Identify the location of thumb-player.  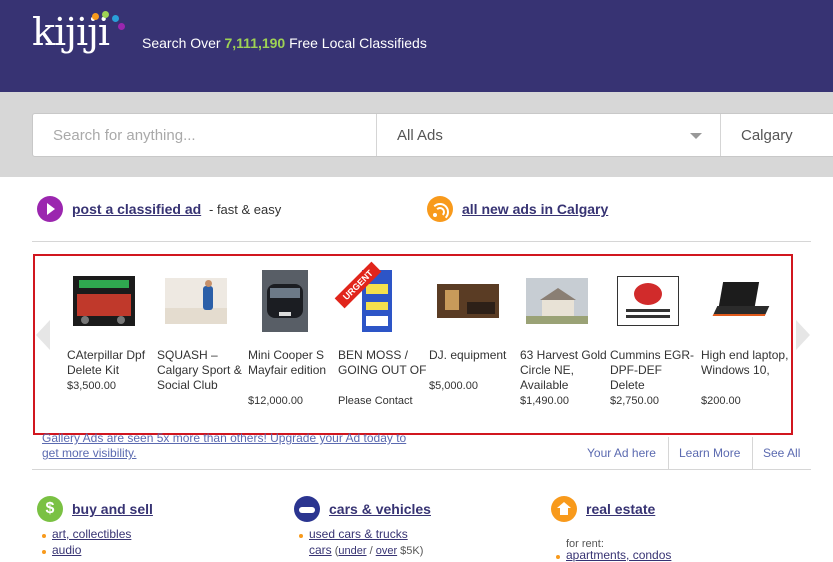
(208, 298).